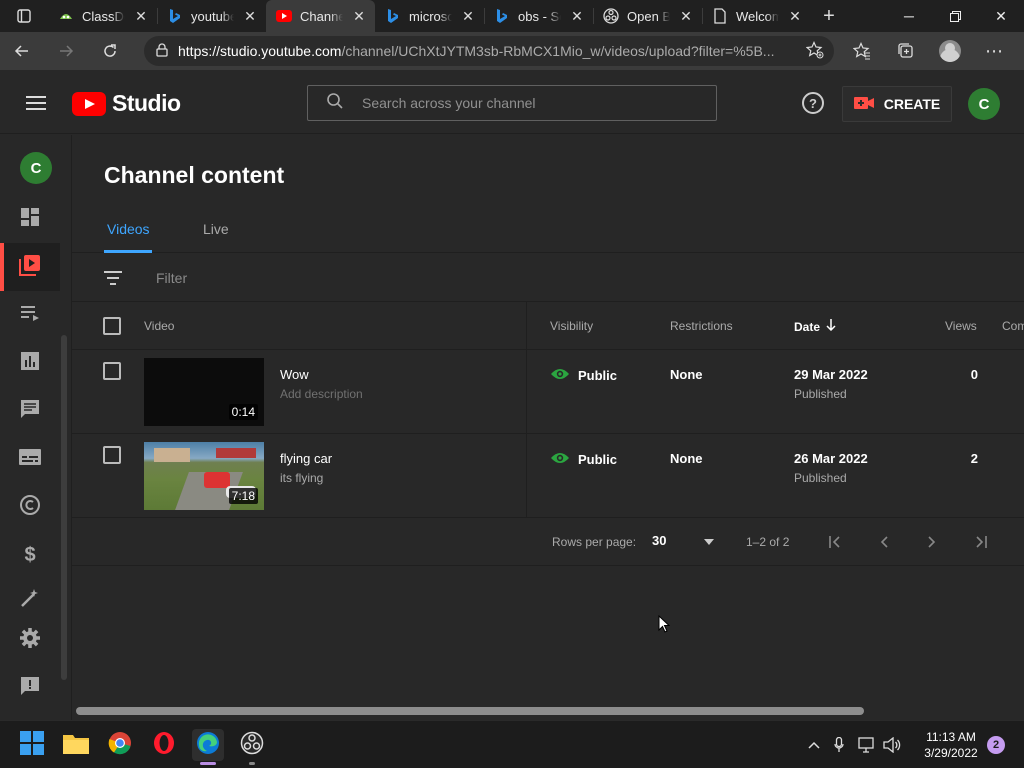 The width and height of the screenshot is (1024, 768). I want to click on filter-bar, so click(548, 277).